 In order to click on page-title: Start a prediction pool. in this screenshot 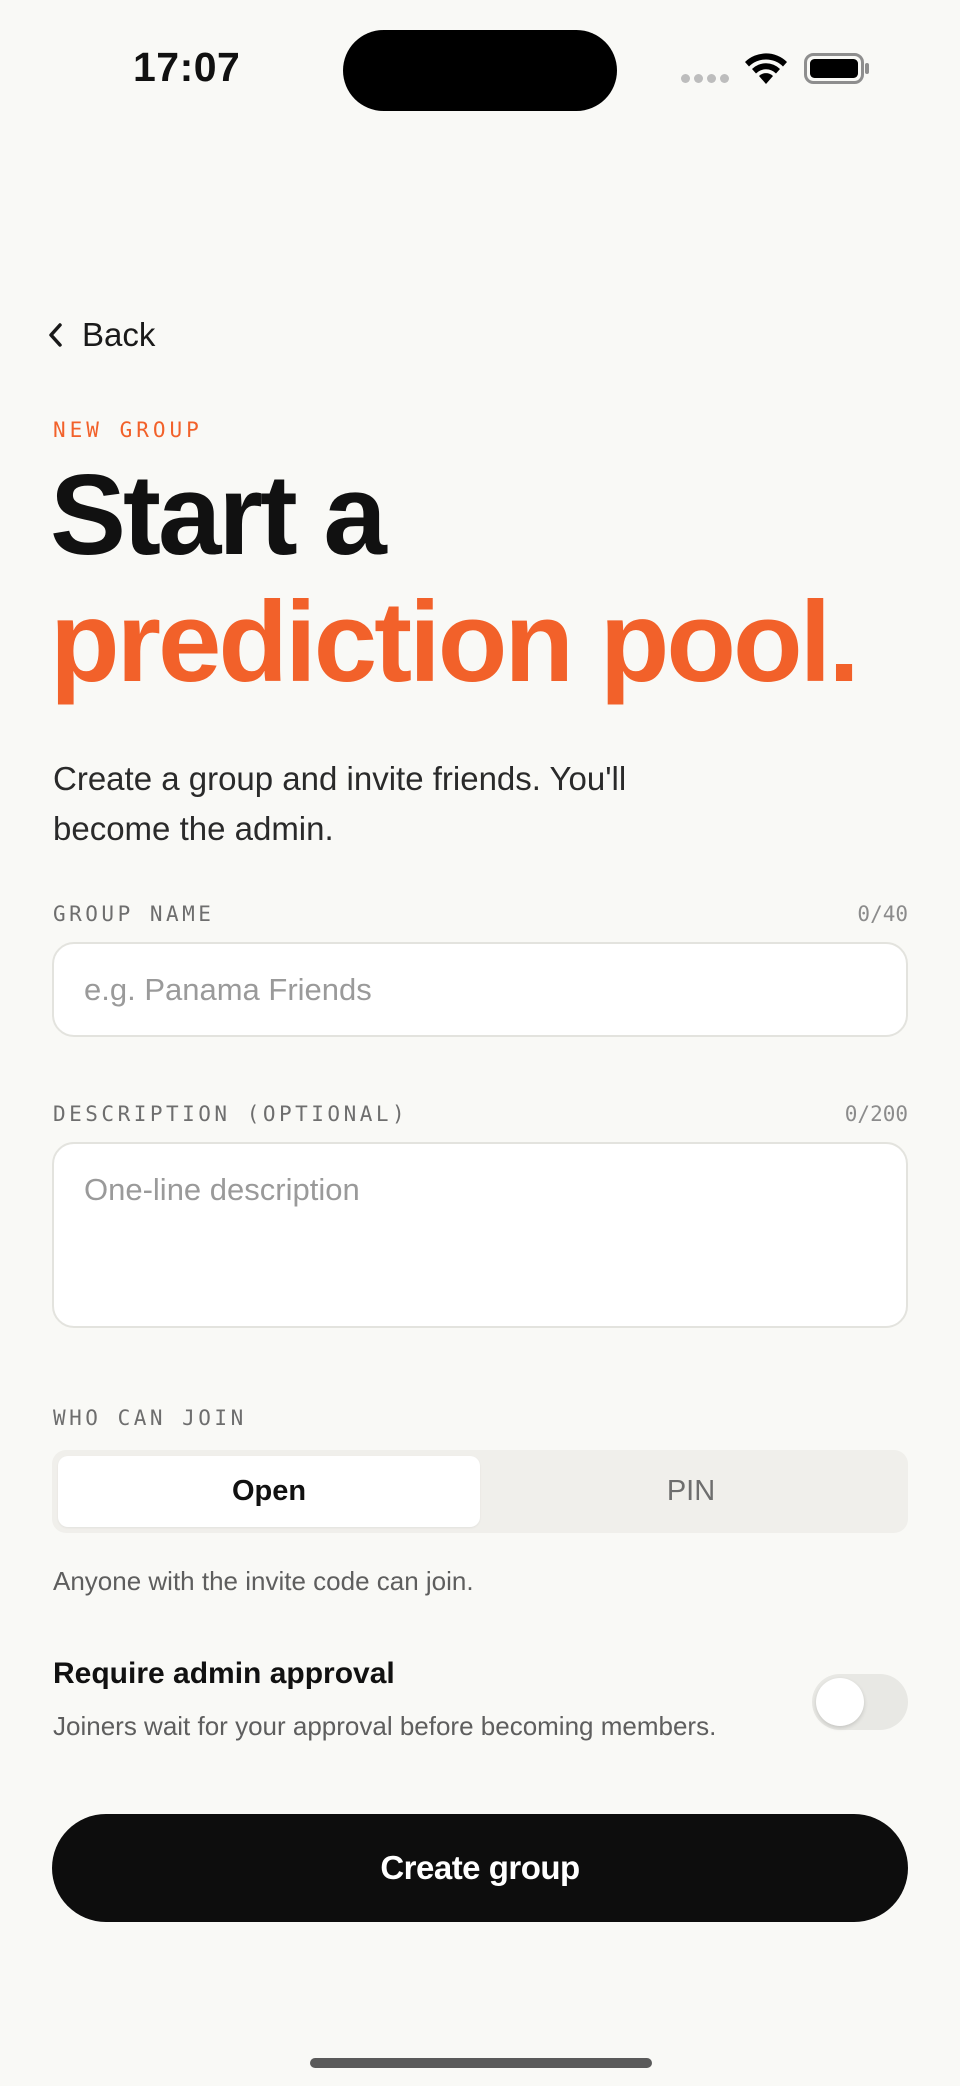, I will do `click(455, 579)`.